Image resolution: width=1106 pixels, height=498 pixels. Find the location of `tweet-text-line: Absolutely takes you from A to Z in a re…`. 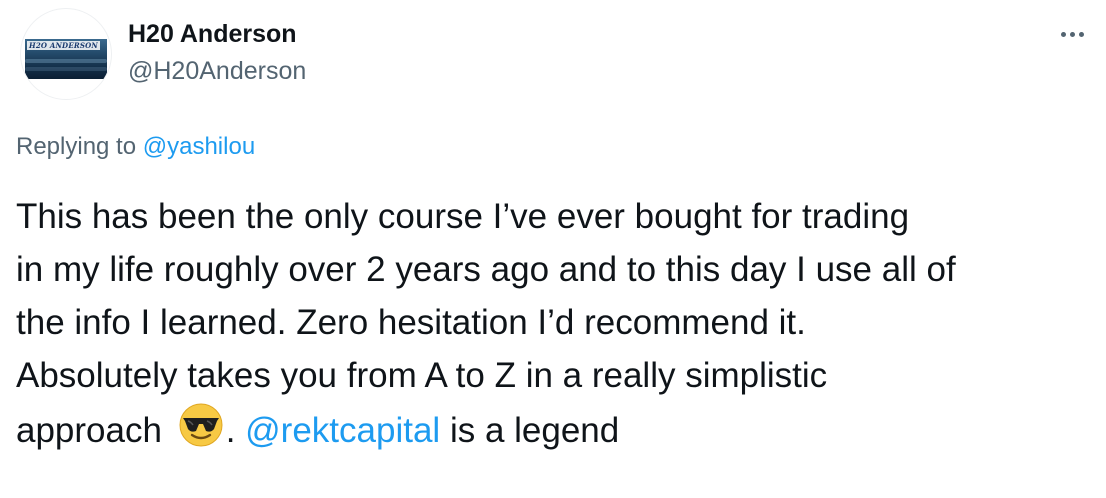

tweet-text-line: Absolutely takes you from A to Z in a re… is located at coordinates (422, 375).